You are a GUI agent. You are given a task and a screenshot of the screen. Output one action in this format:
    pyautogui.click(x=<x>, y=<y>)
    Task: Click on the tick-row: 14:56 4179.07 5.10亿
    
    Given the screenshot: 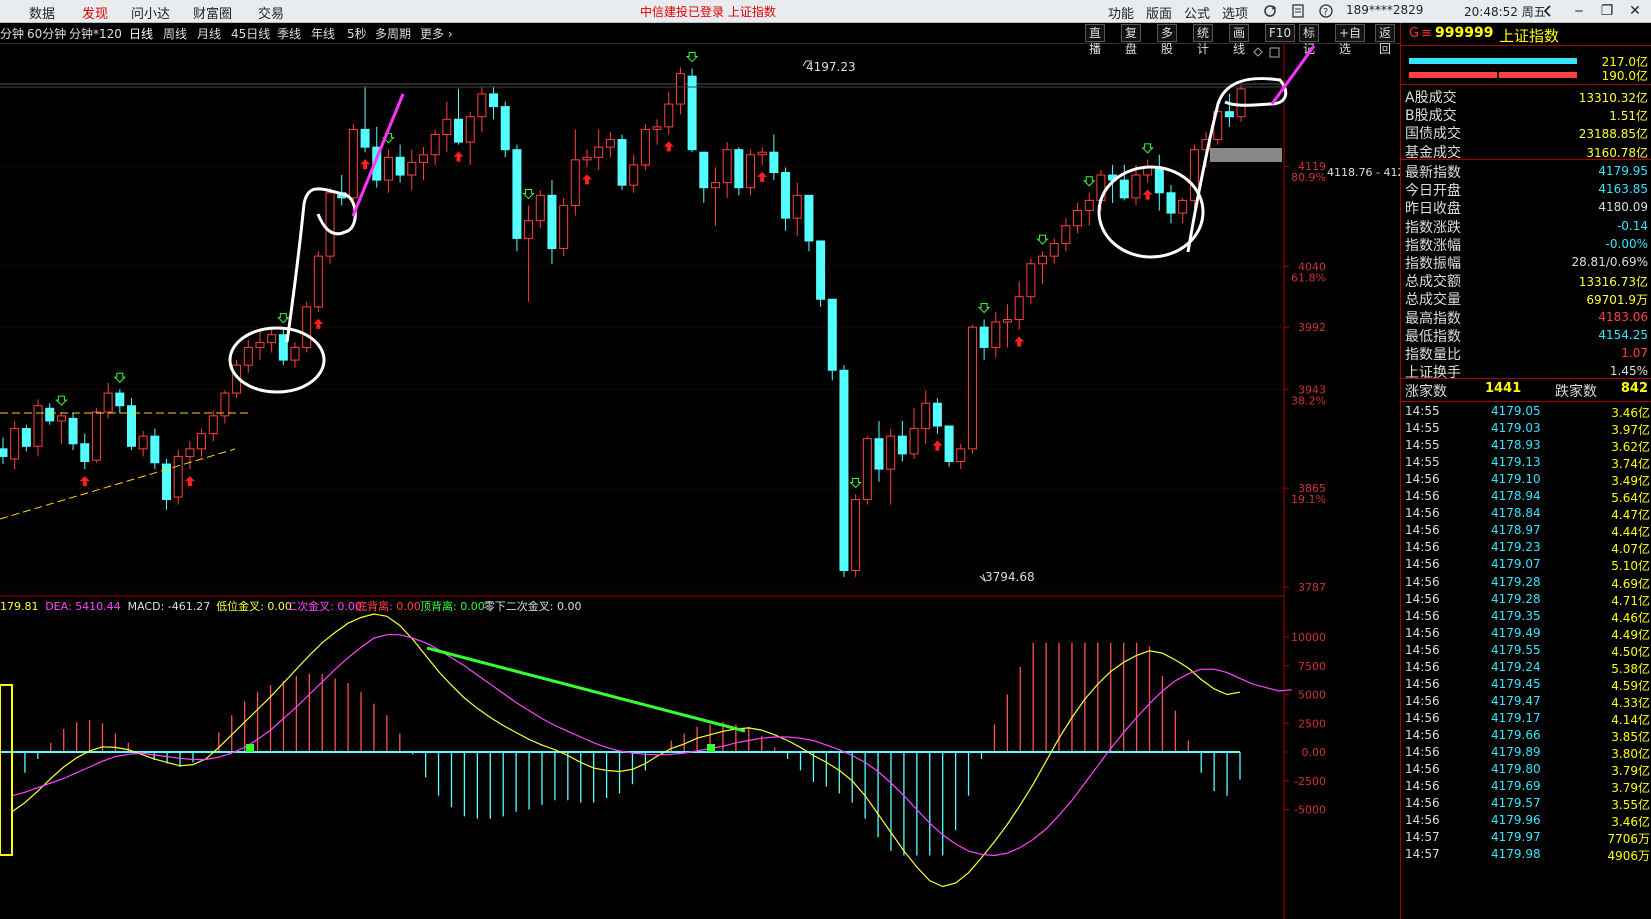 What is the action you would take?
    pyautogui.click(x=1526, y=566)
    